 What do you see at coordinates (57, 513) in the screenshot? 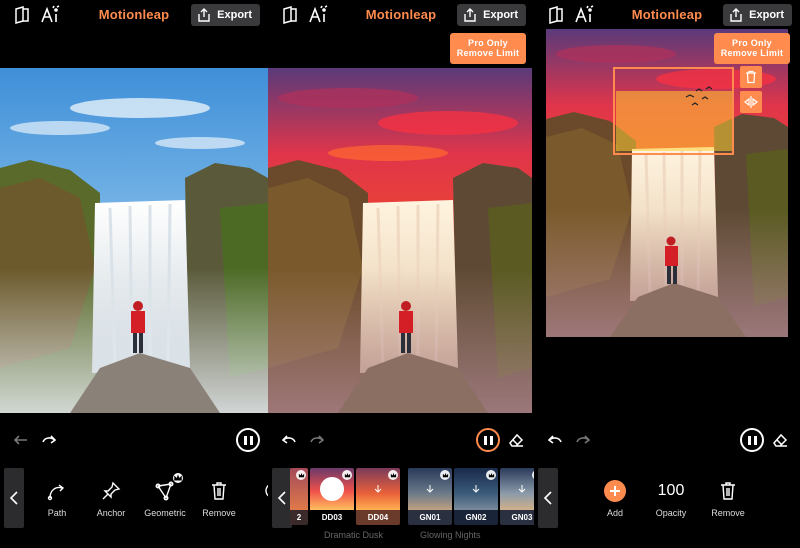
I see `tool-path-label: Path` at bounding box center [57, 513].